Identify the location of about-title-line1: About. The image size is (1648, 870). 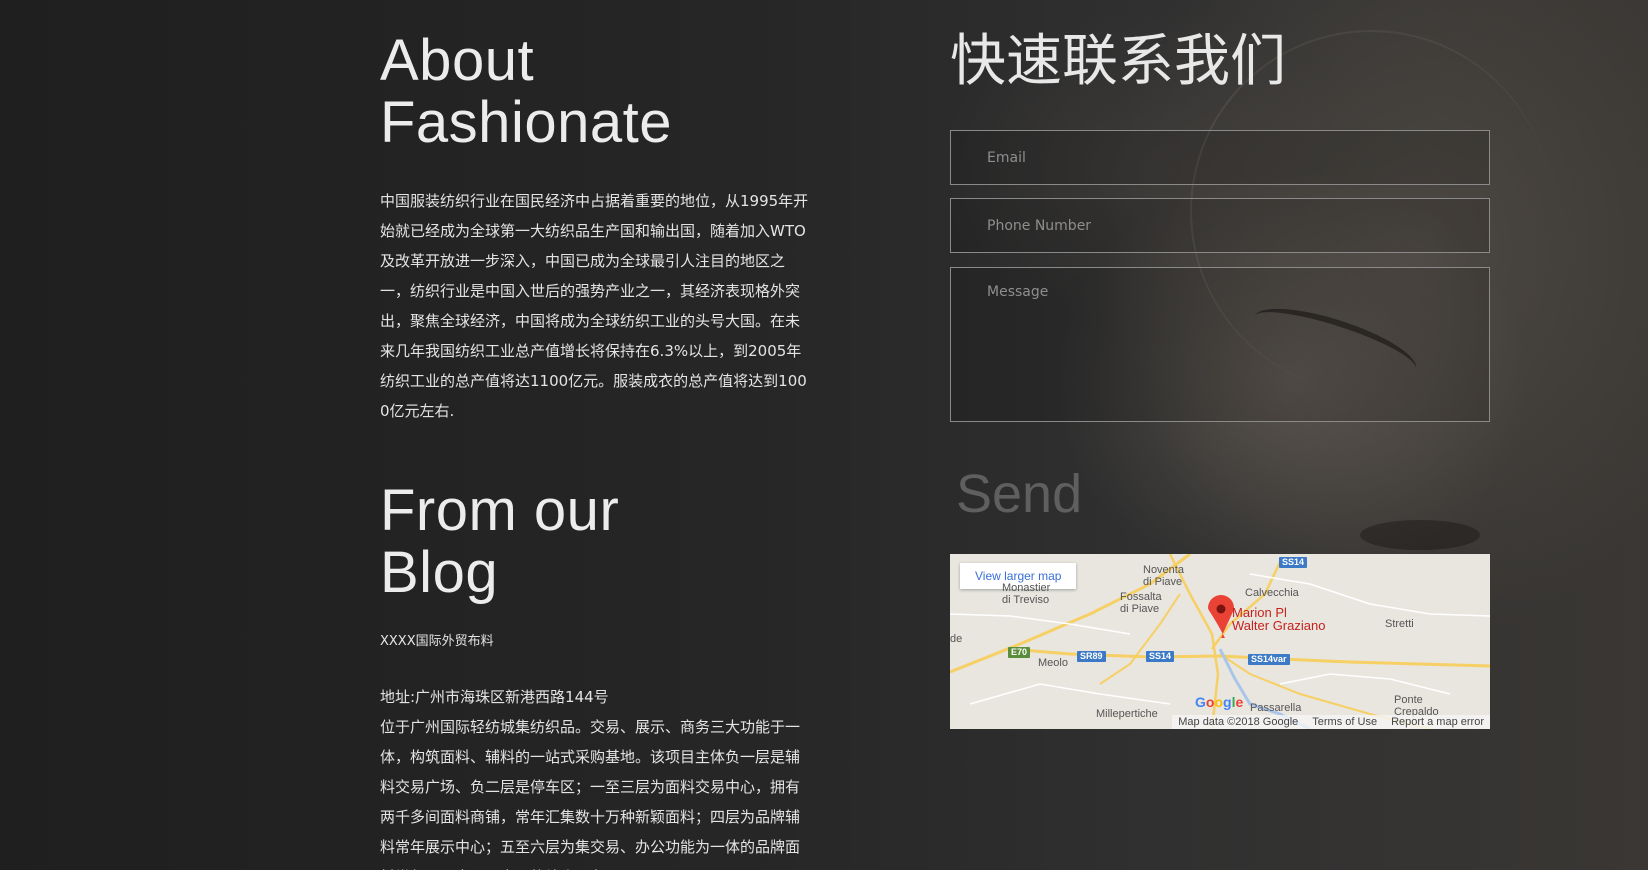
(457, 60).